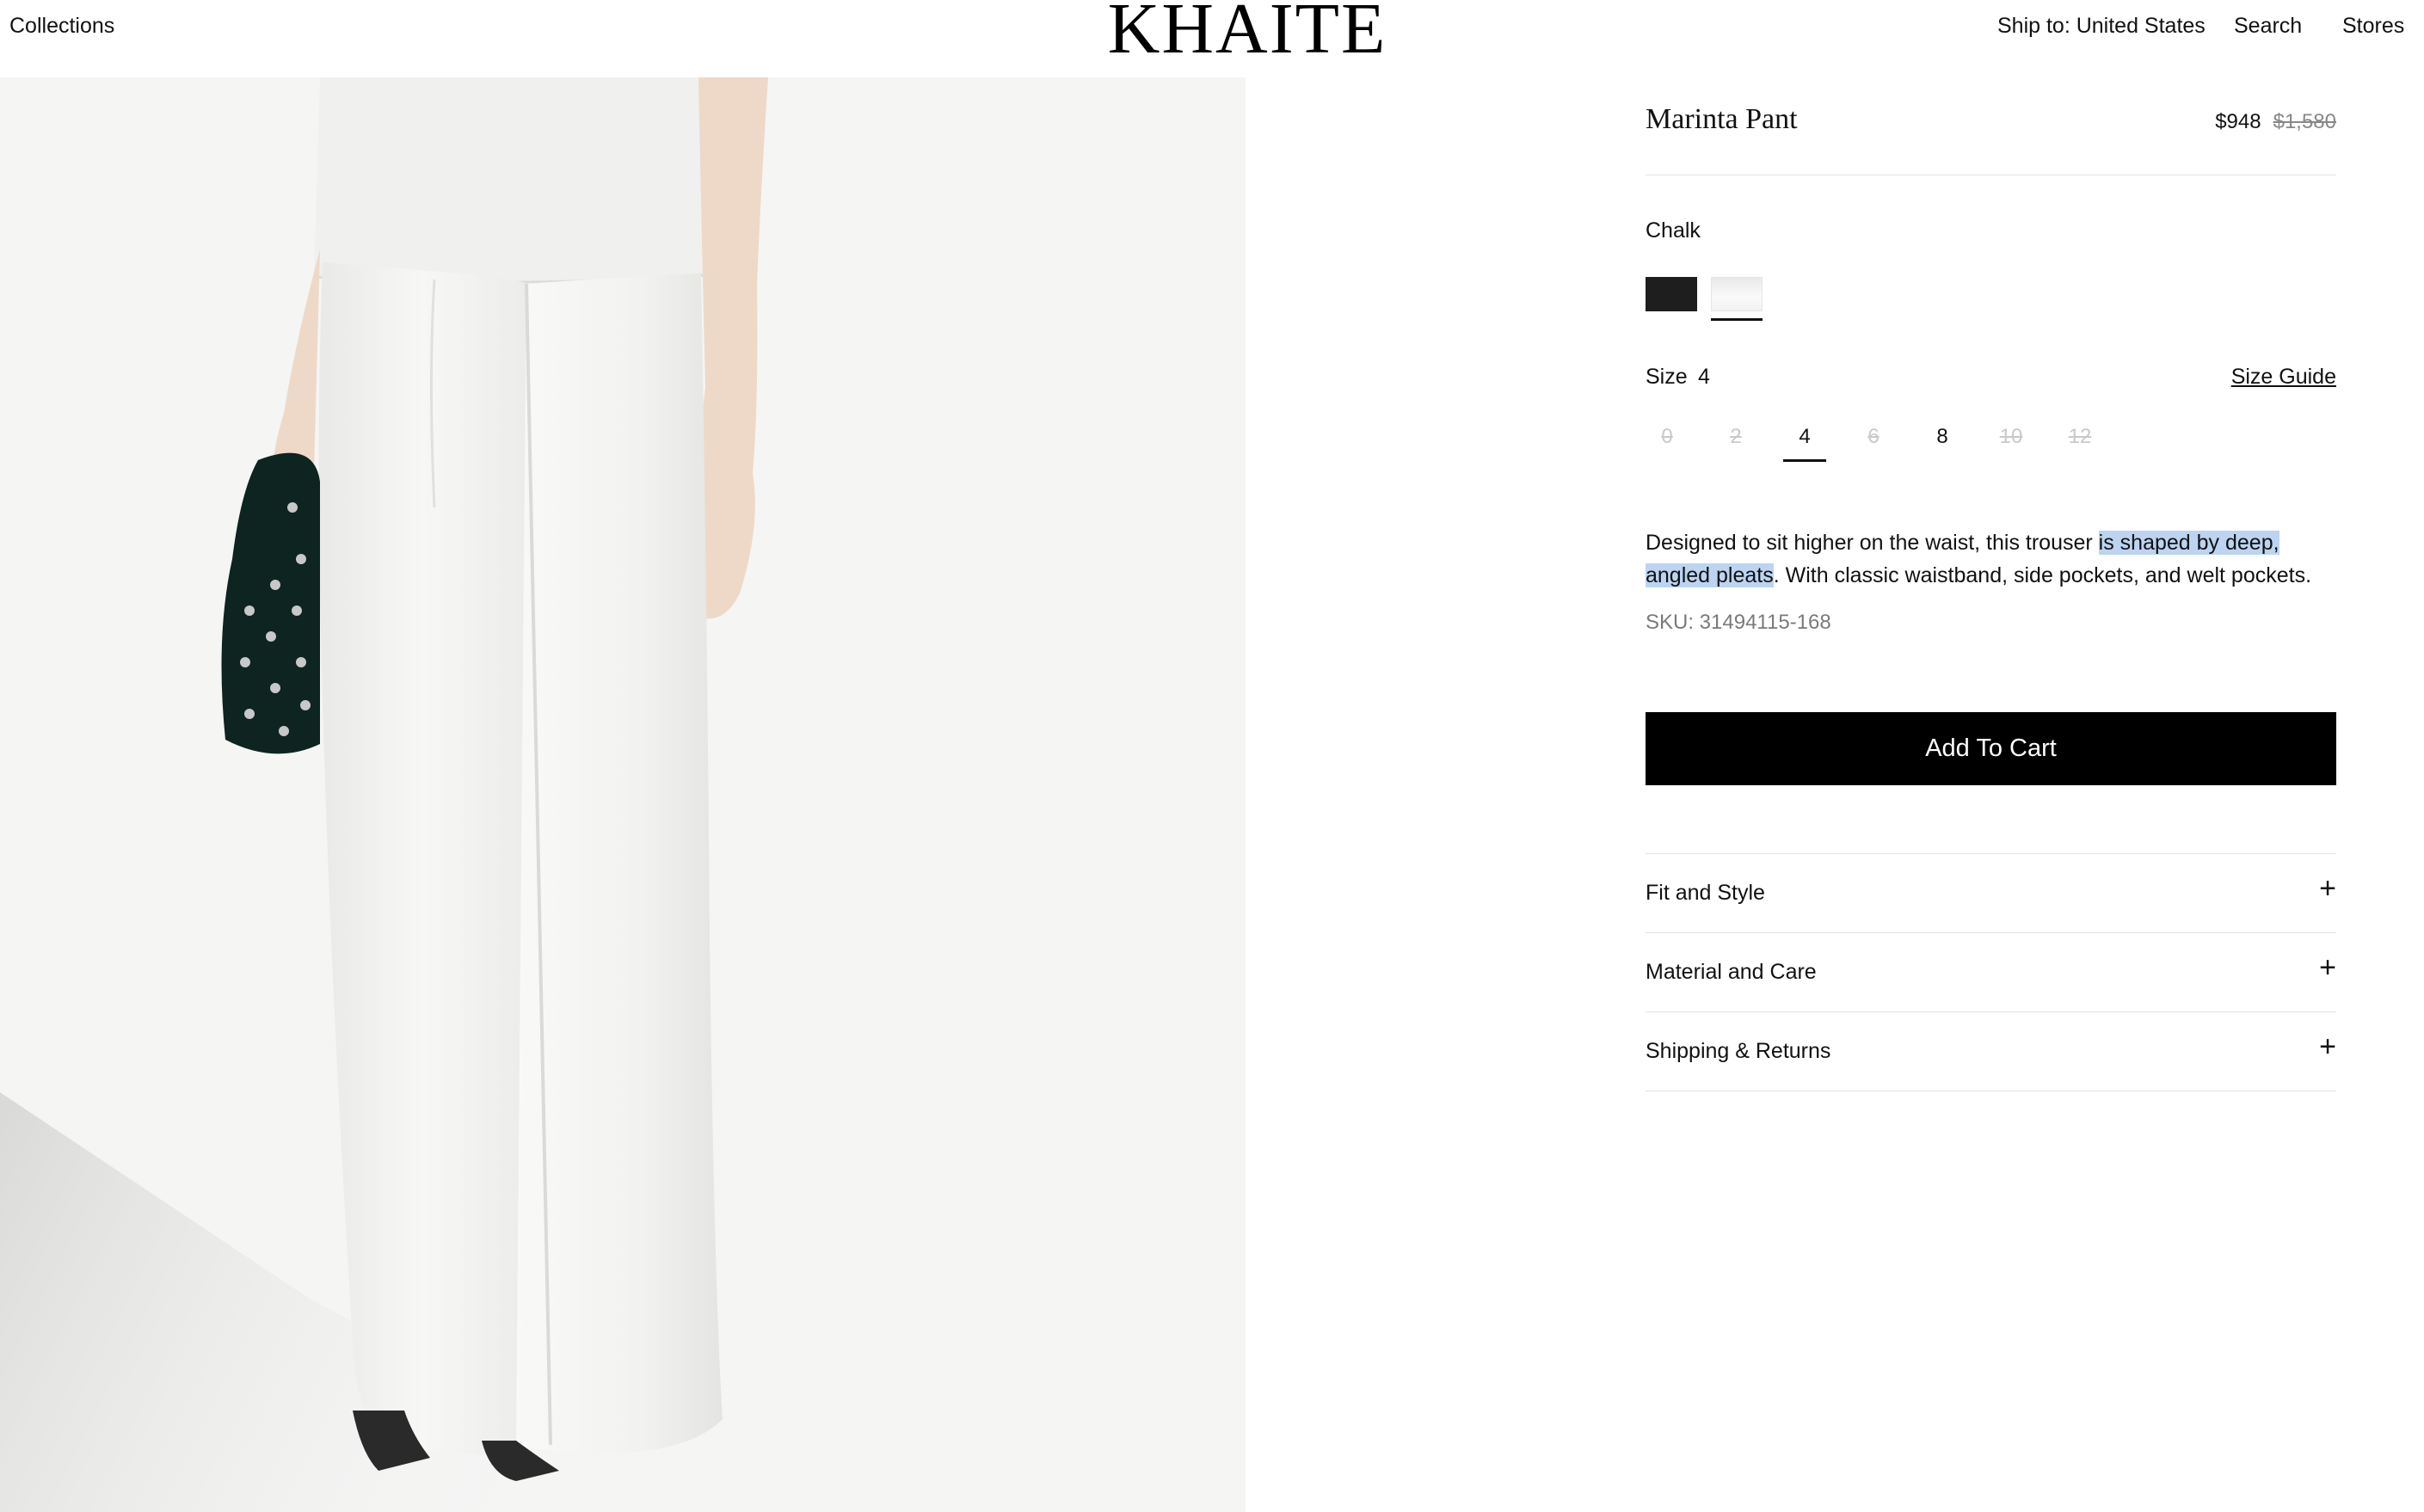 This screenshot has width=2424, height=1512. Describe the element at coordinates (1738, 622) in the screenshot. I see `product-sku: SKU: 31494115-168` at that location.